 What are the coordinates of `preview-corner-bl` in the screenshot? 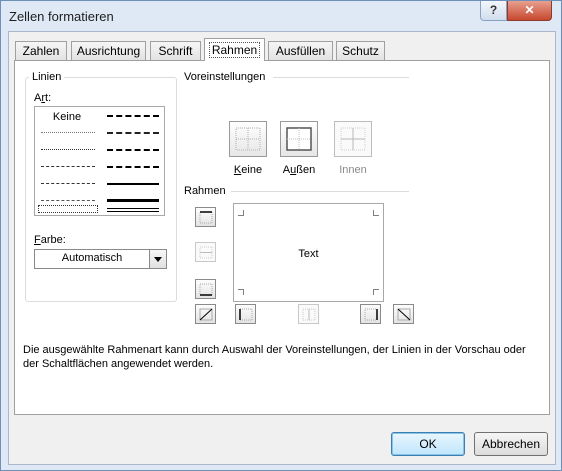 It's located at (241, 292).